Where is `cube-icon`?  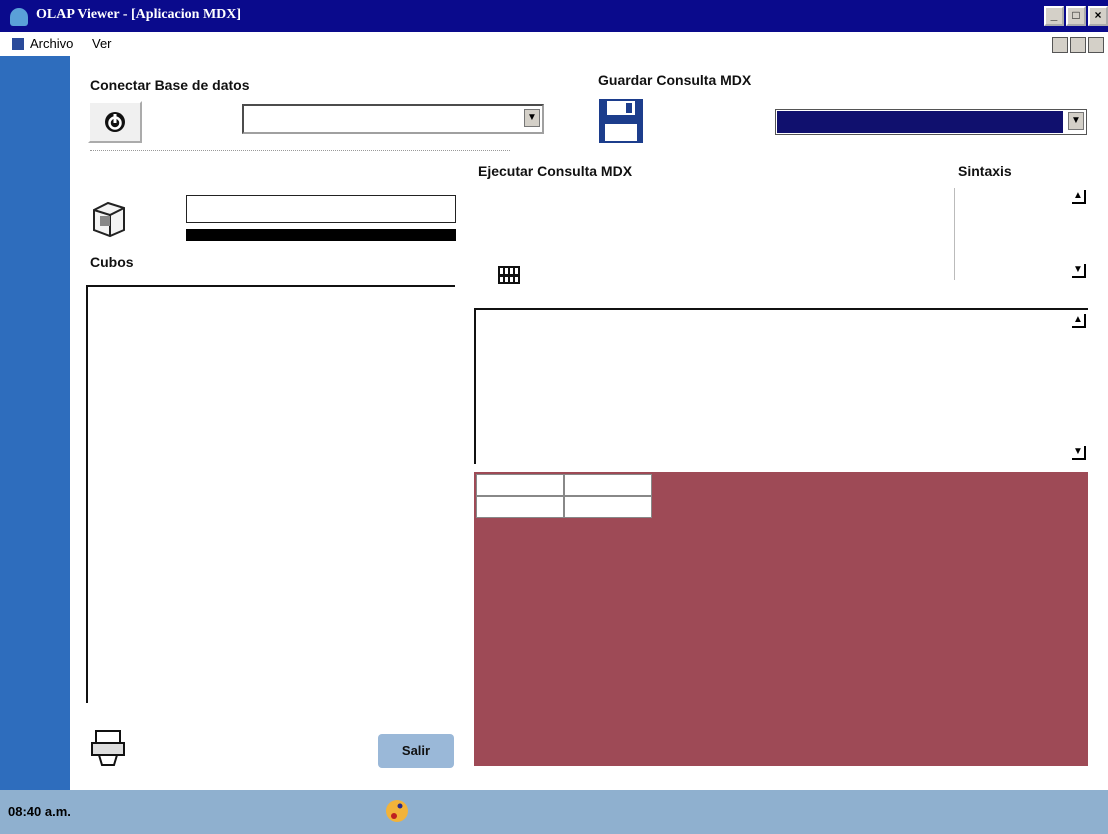
cube-icon is located at coordinates (109, 219).